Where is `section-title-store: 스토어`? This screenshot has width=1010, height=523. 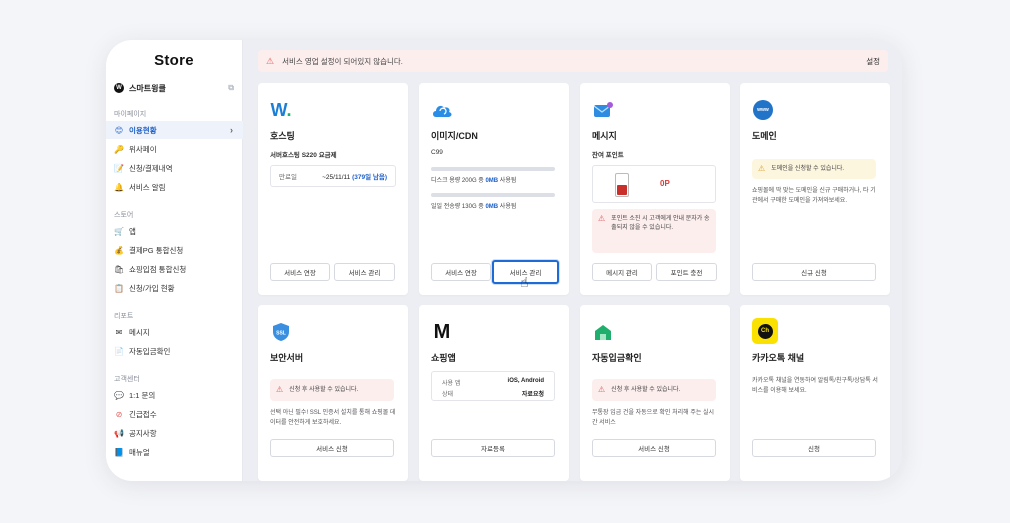
section-title-store: 스토어 is located at coordinates (124, 215).